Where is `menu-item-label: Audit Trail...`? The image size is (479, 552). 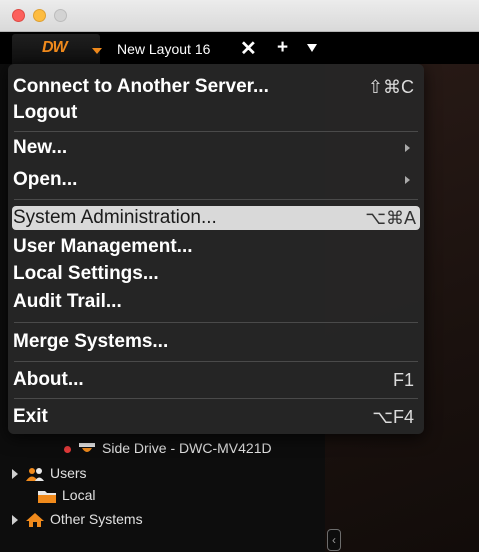 menu-item-label: Audit Trail... is located at coordinates (67, 301).